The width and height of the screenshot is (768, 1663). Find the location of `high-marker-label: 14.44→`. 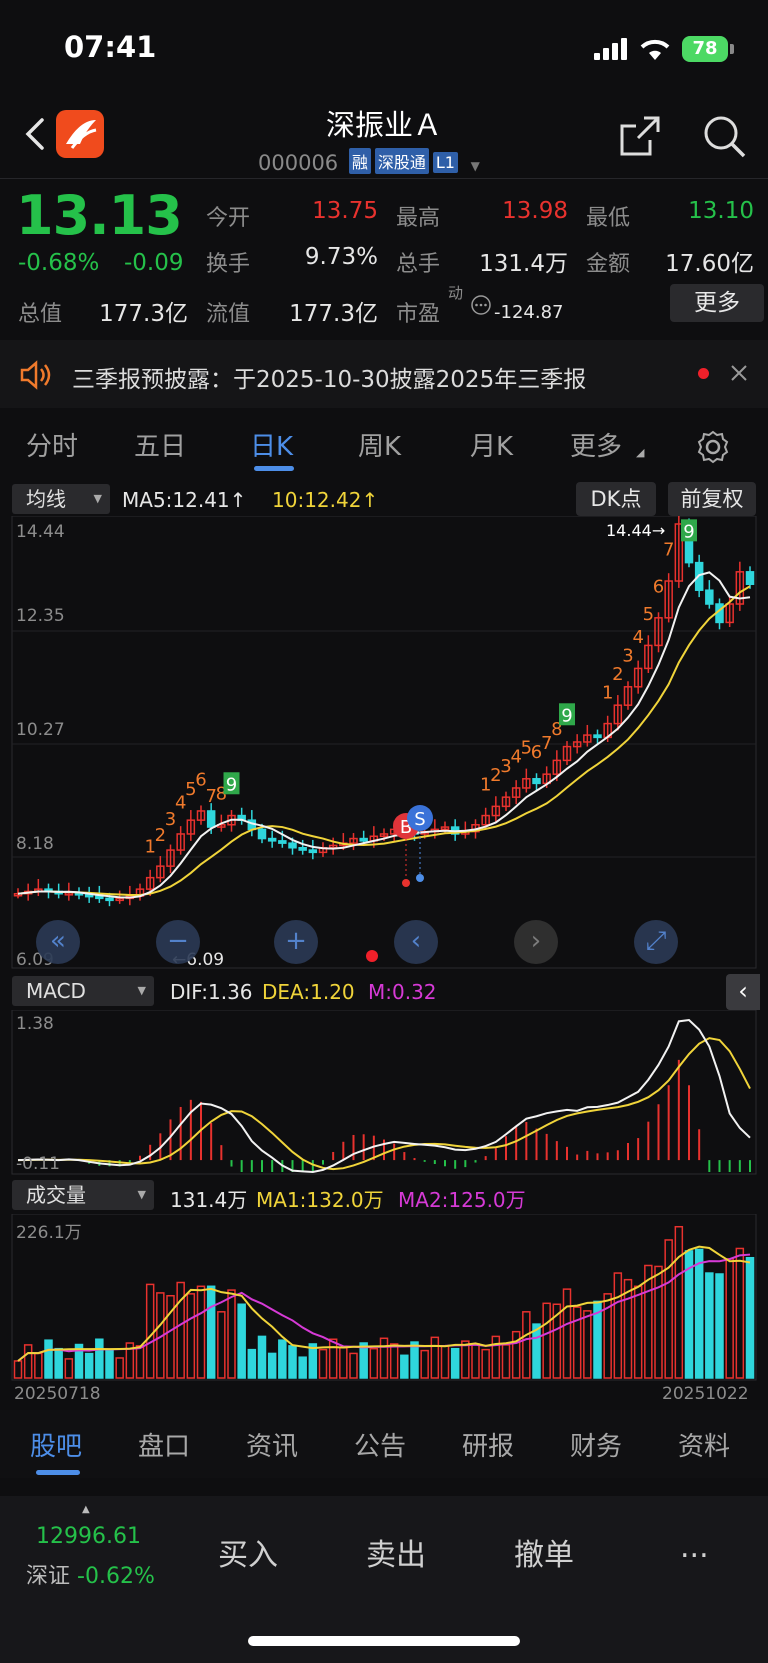

high-marker-label: 14.44→ is located at coordinates (635, 530).